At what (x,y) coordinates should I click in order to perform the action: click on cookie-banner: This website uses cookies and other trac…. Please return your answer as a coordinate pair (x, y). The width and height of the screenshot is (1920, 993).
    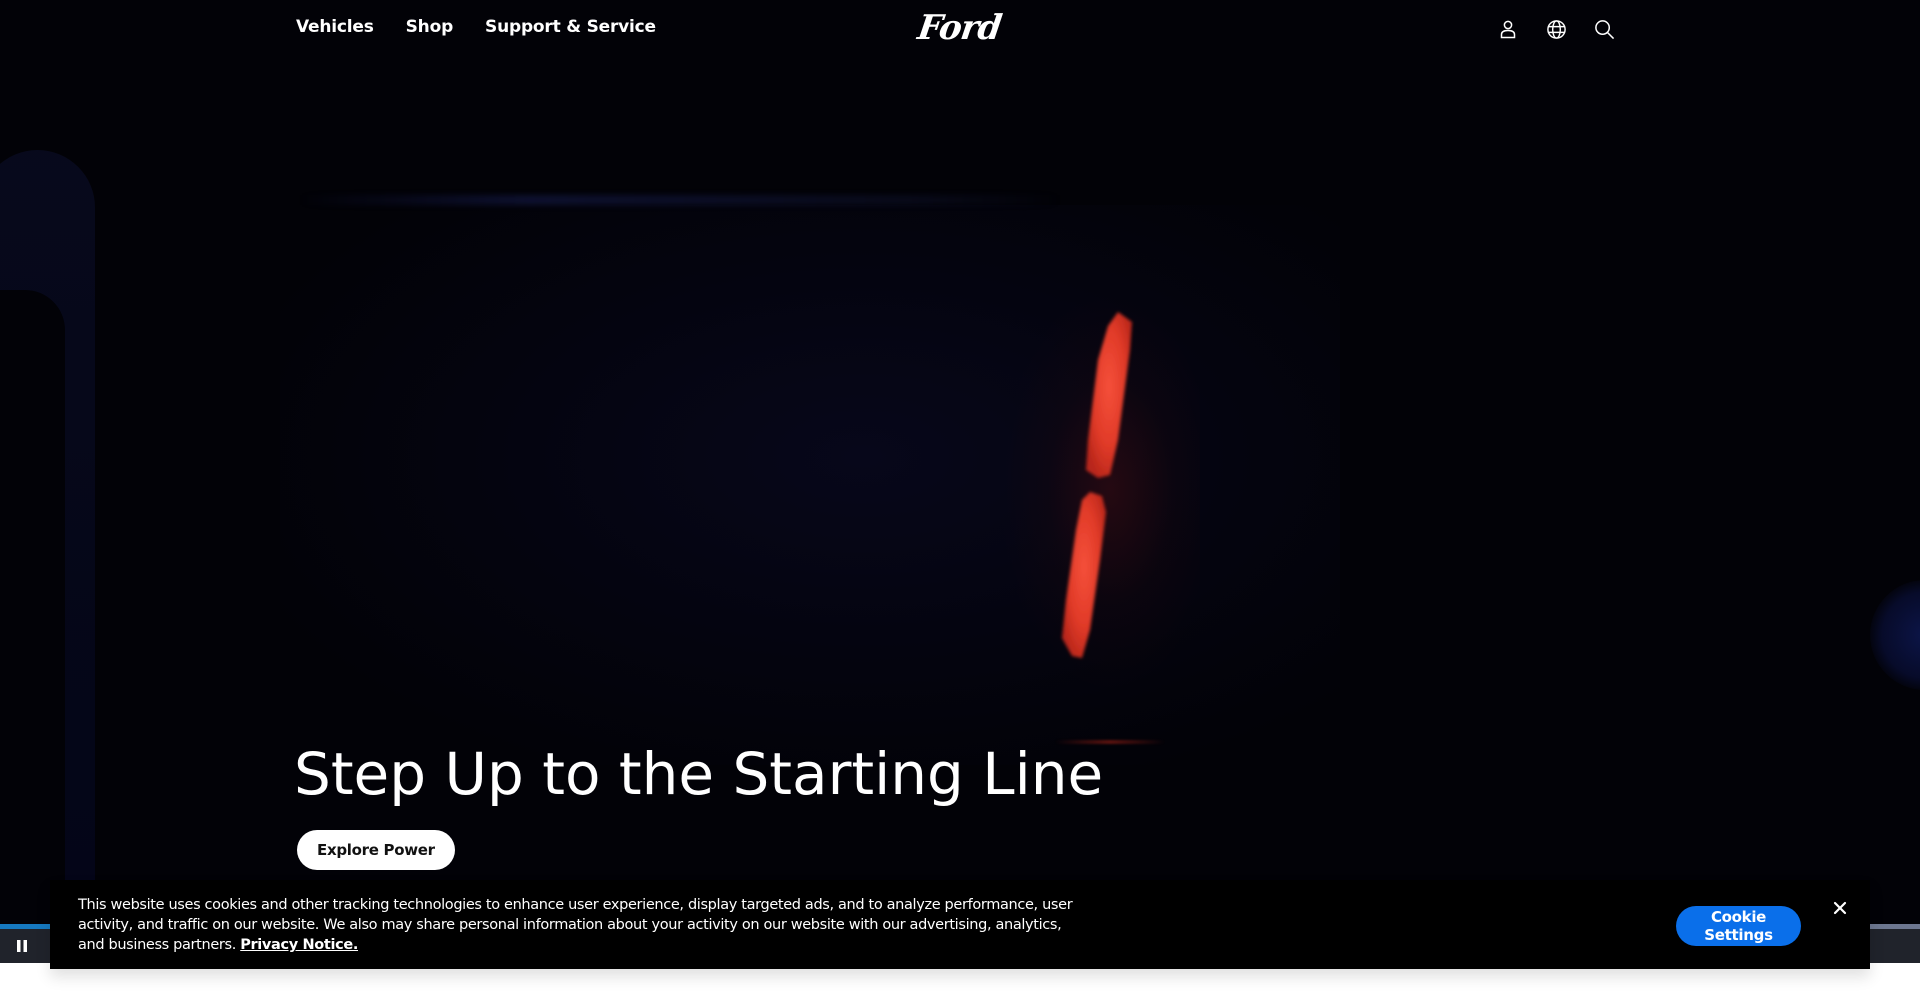
    Looking at the image, I should click on (960, 924).